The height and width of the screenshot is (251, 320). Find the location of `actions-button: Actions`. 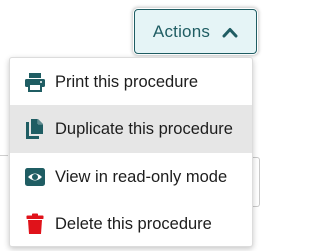

actions-button: Actions is located at coordinates (195, 31).